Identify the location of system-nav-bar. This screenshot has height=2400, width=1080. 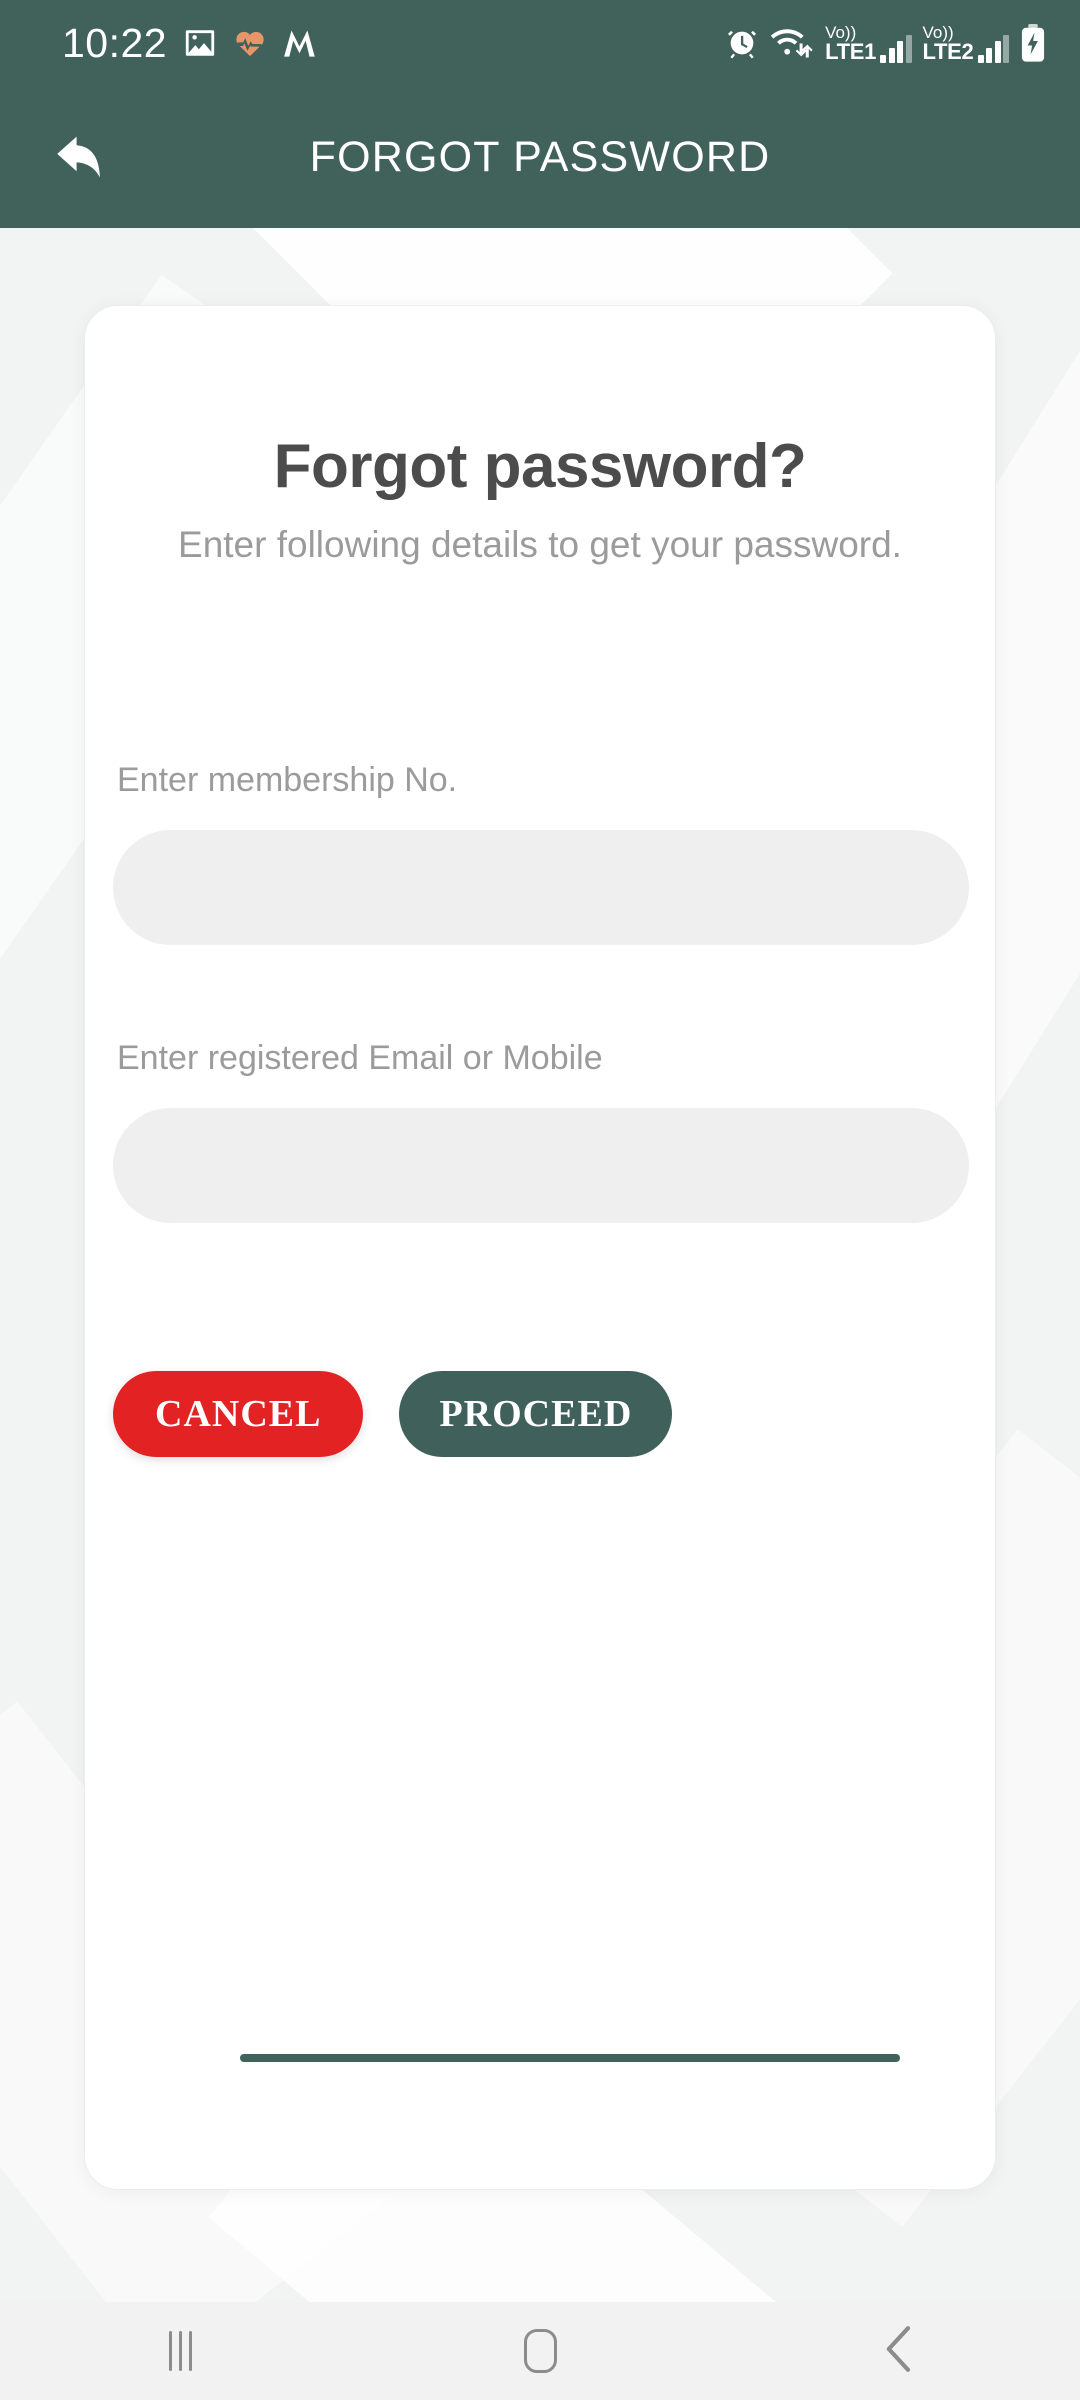
(540, 2351).